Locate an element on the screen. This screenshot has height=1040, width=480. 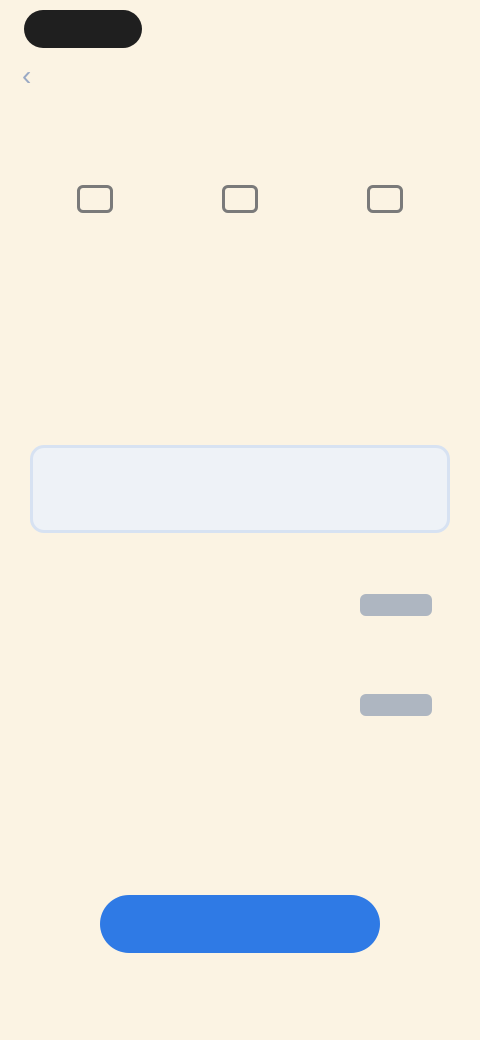
feature-list is located at coordinates (240, 206).